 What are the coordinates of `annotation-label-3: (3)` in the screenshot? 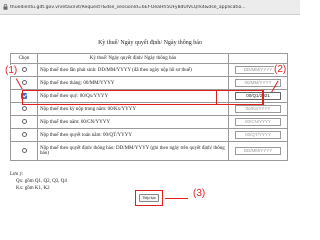 It's located at (199, 193).